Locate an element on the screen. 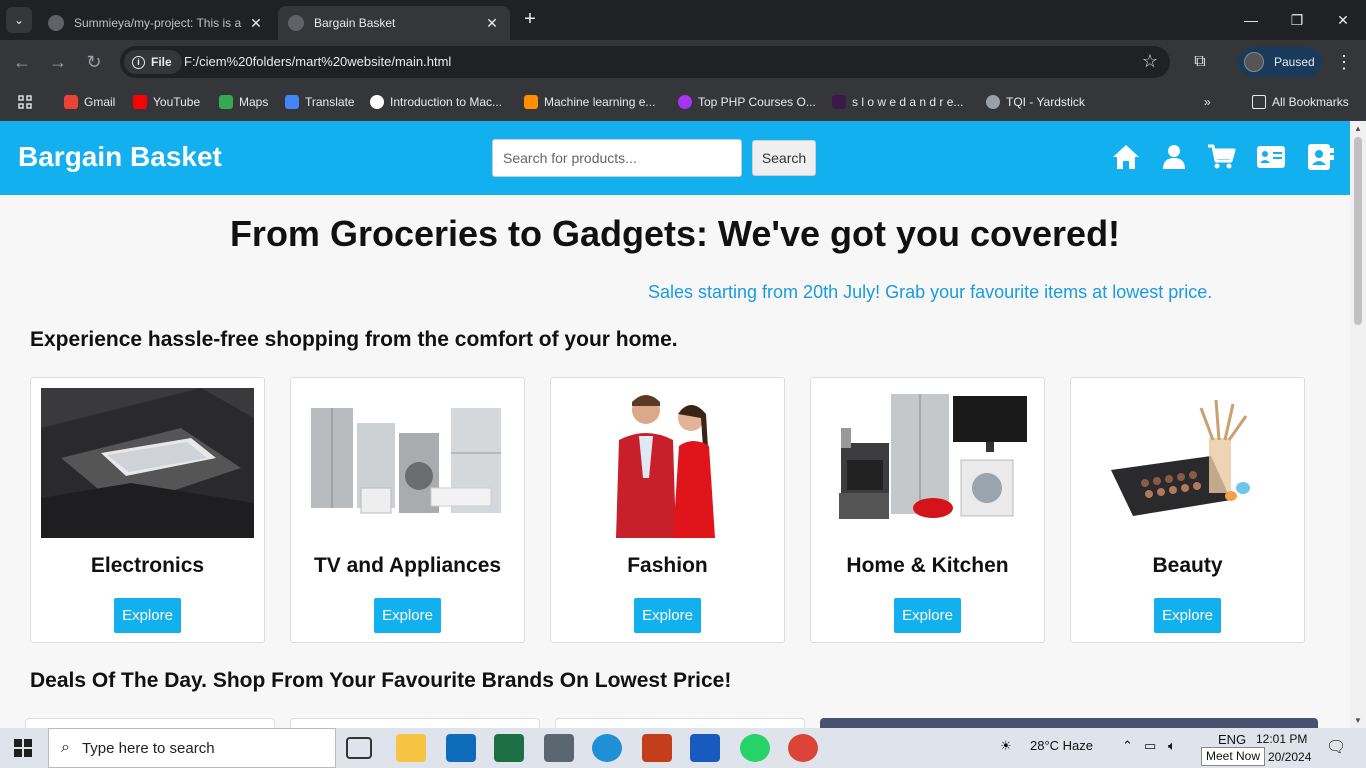 The height and width of the screenshot is (768, 1366). more-bookmarks-icon: » is located at coordinates (1207, 102).